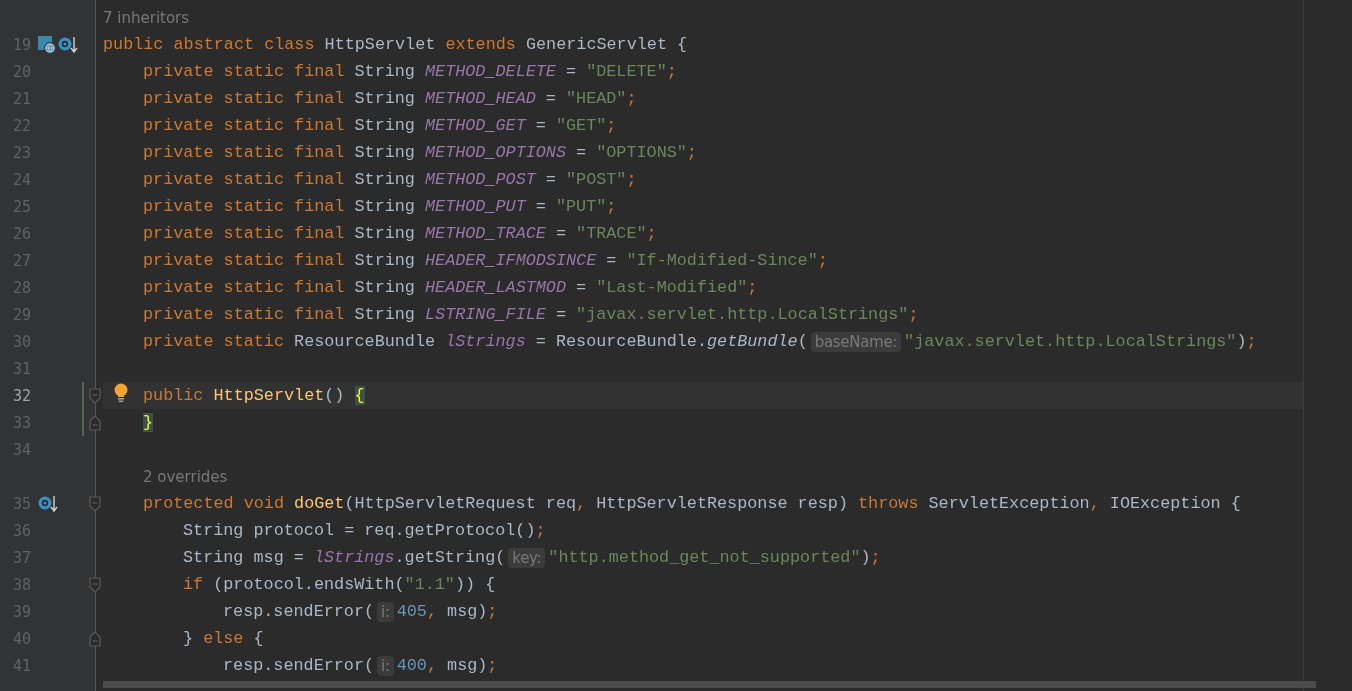 This screenshot has height=691, width=1352. Describe the element at coordinates (511, 260) in the screenshot. I see `field-name: HEADER_IFMODSINCE` at that location.